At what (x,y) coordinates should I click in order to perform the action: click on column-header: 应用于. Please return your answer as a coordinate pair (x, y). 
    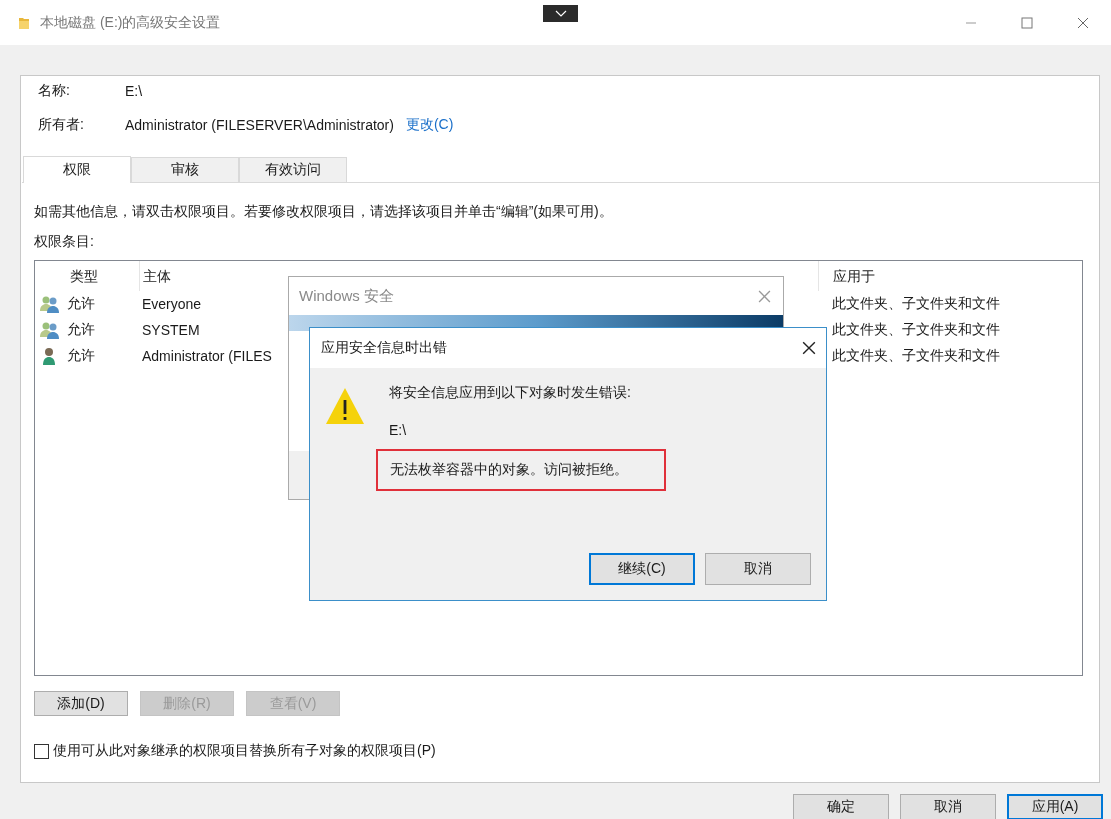
    Looking at the image, I should click on (950, 276).